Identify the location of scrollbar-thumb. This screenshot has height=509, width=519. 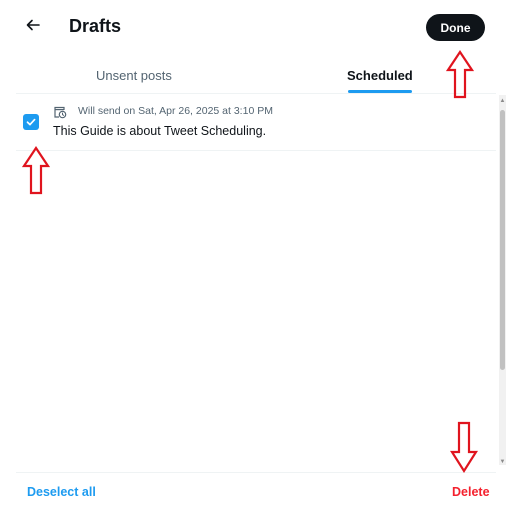
(502, 240).